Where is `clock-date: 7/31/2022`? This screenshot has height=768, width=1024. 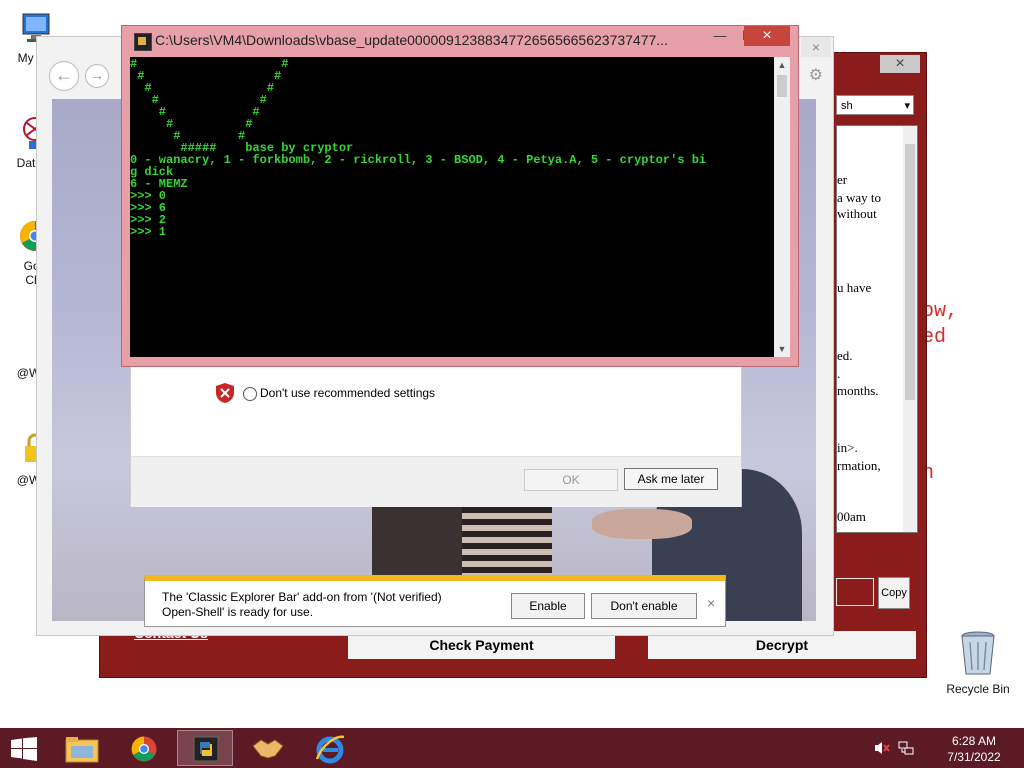 clock-date: 7/31/2022 is located at coordinates (974, 757).